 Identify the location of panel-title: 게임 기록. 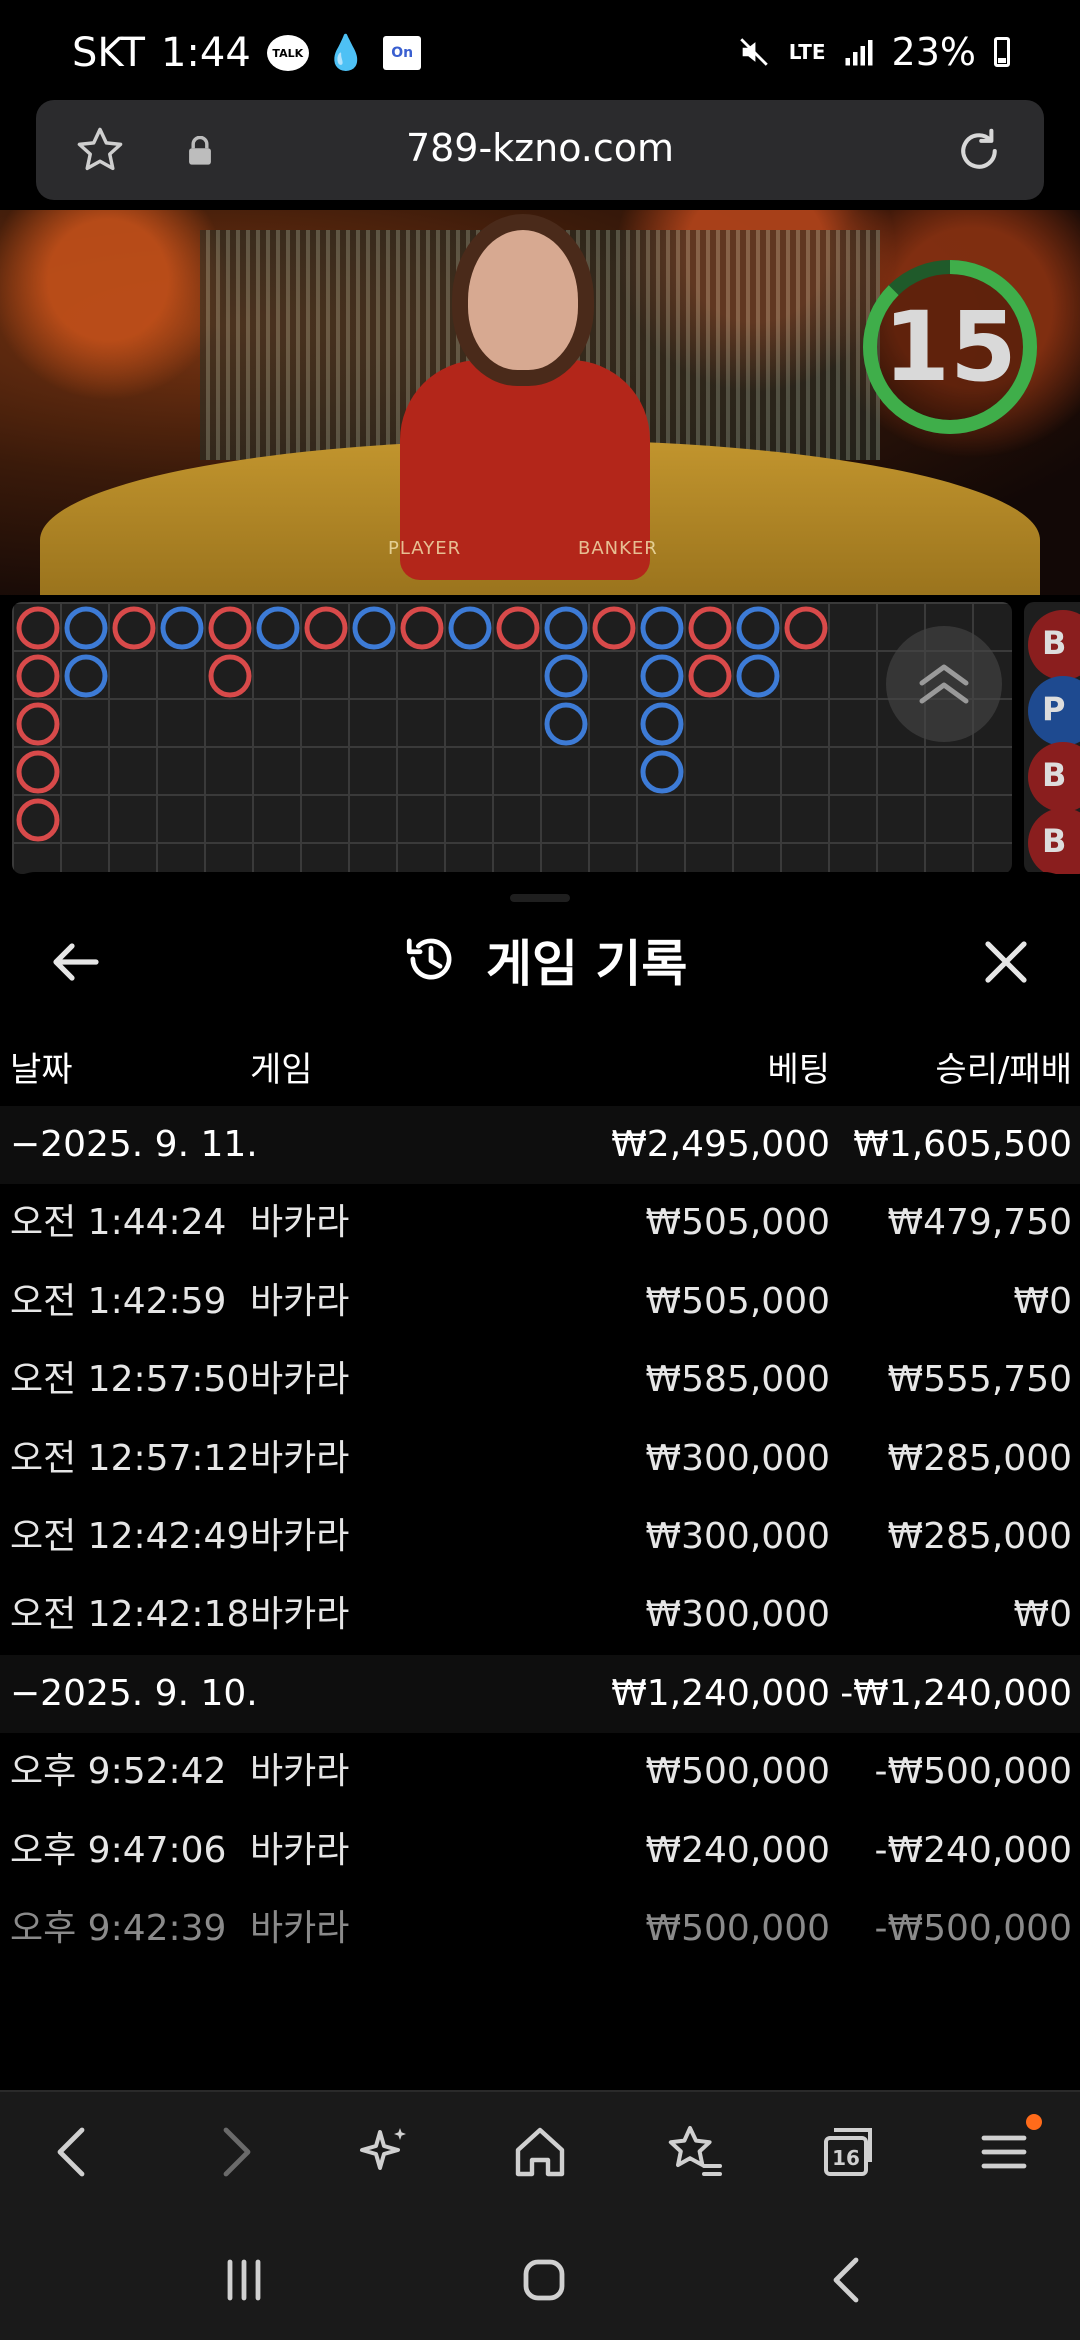
(587, 964).